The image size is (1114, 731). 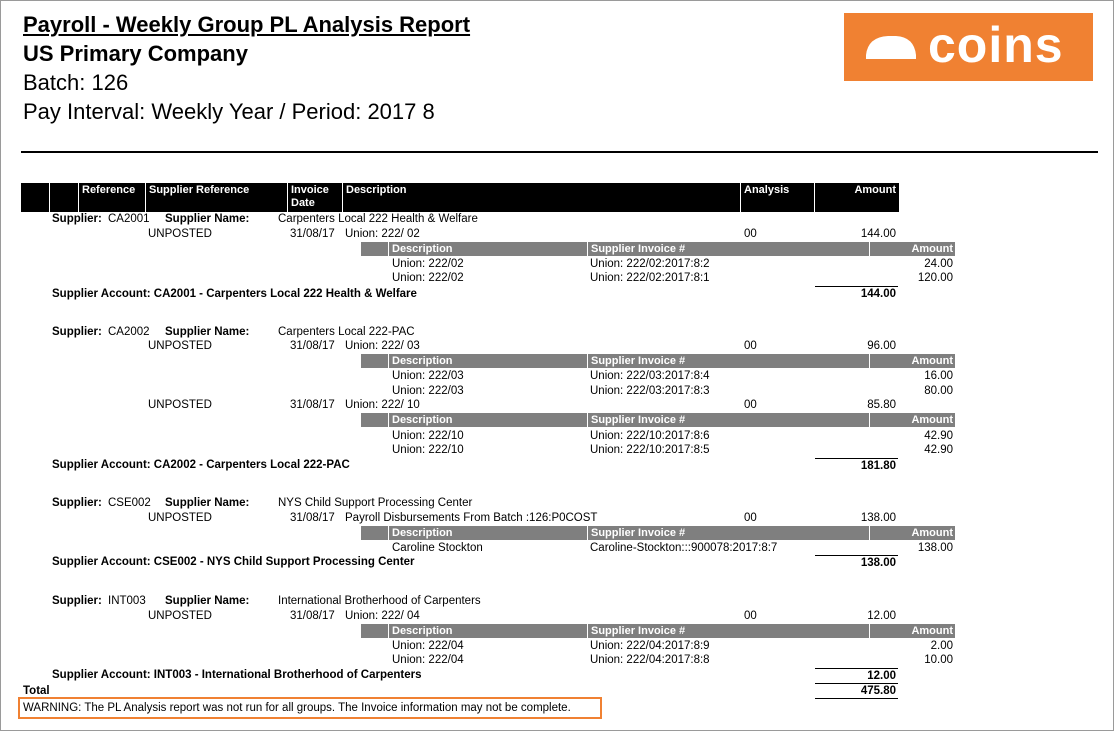 I want to click on line-invoice: Union: 222/03:2017:8:3, so click(x=650, y=391).